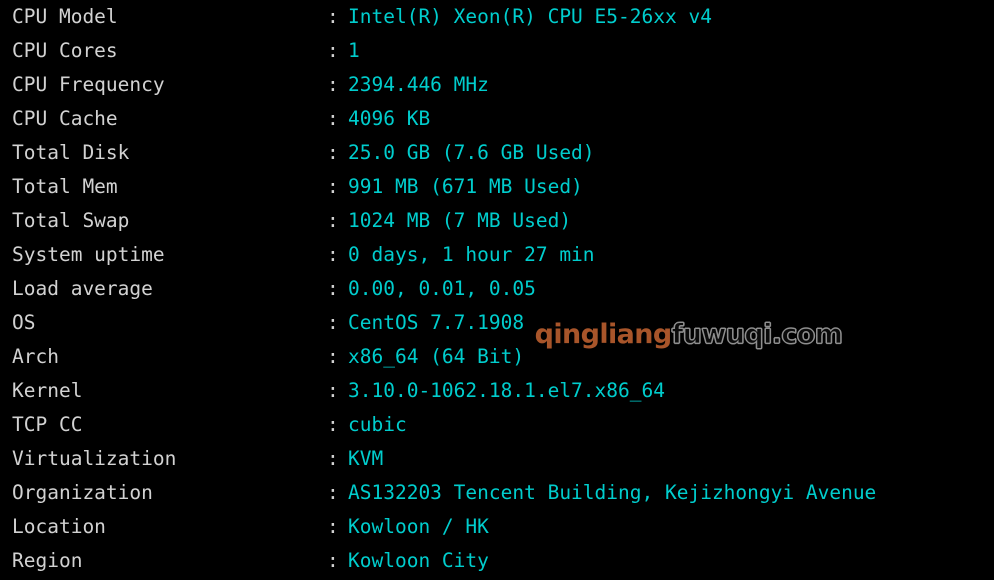 The height and width of the screenshot is (580, 994). I want to click on info-row: TCP CC: cubic, so click(497, 425).